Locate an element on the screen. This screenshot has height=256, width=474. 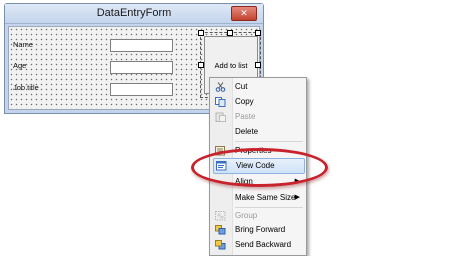
group-icon is located at coordinates (220, 216).